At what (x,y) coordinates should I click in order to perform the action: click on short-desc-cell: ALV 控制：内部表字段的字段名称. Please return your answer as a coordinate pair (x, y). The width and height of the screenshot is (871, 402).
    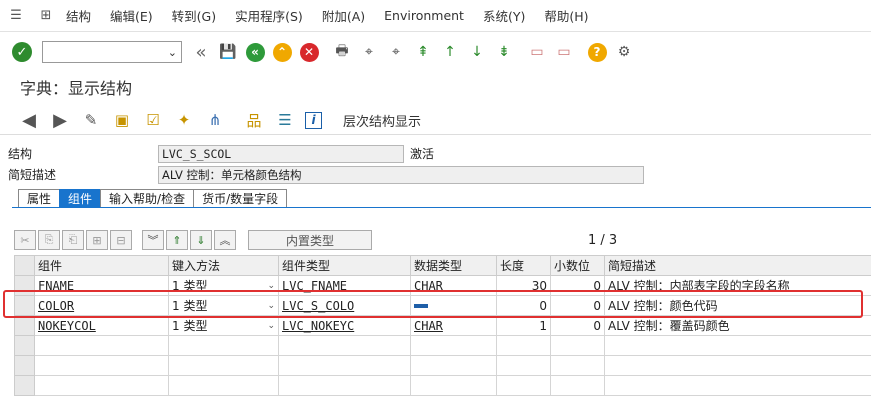
    Looking at the image, I should click on (737, 285).